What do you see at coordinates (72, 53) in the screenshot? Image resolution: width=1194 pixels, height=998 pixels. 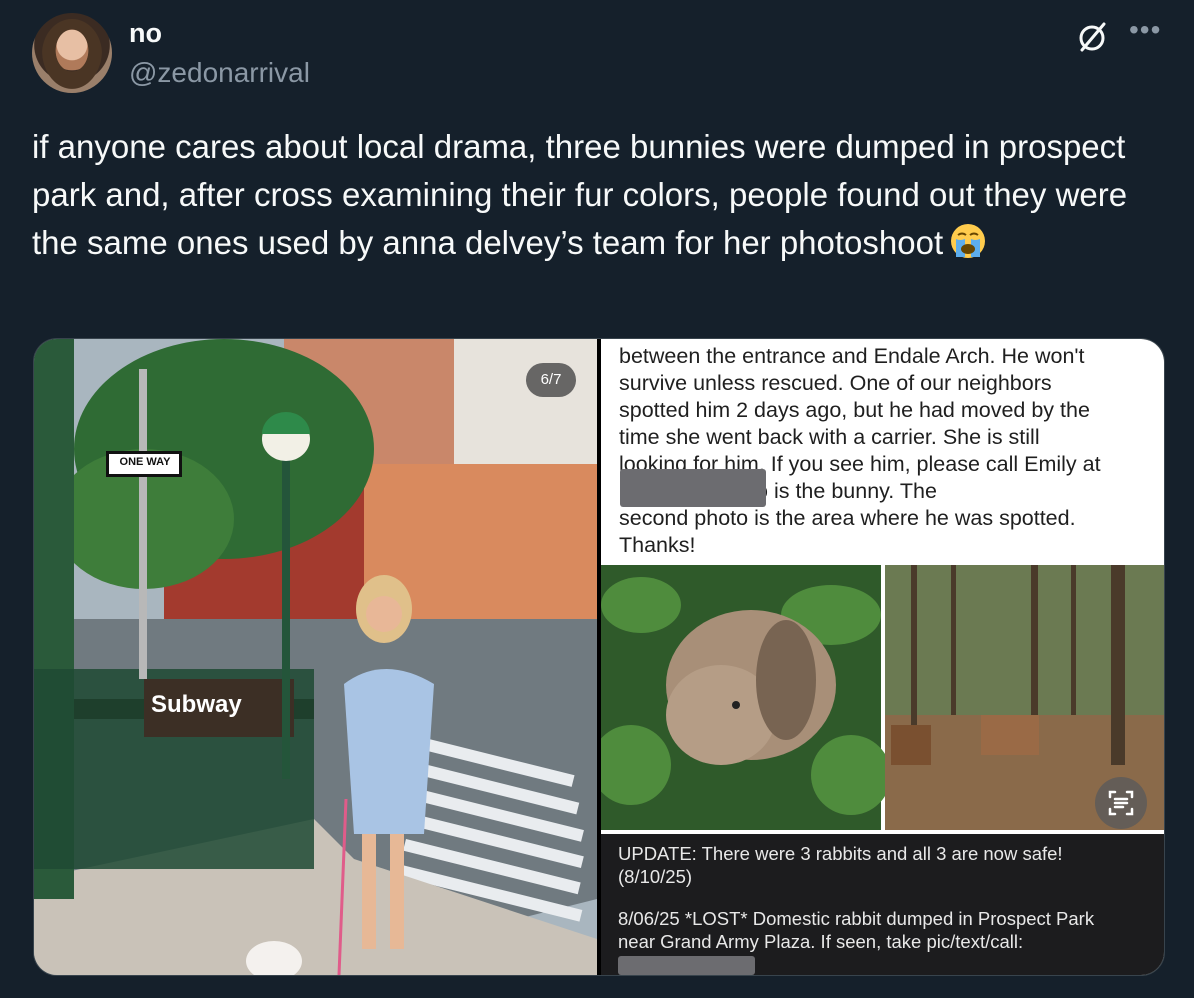 I see `avatar` at bounding box center [72, 53].